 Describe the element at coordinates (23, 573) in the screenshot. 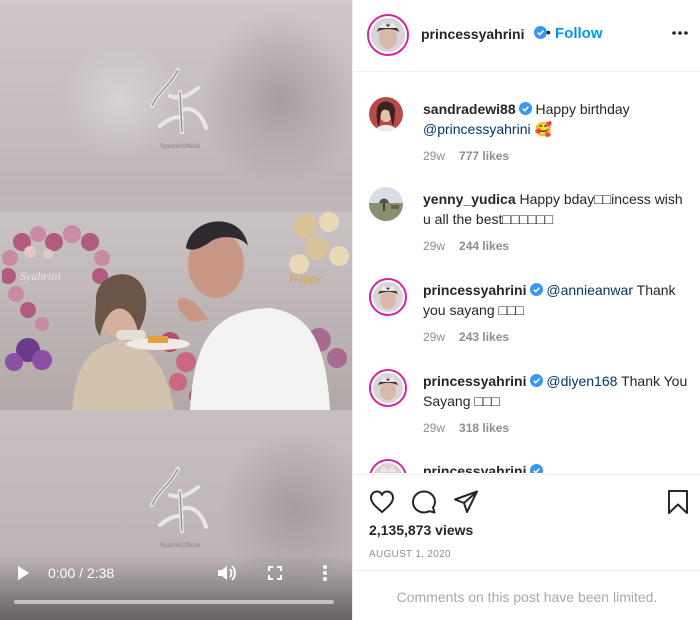

I see `play-icon` at that location.